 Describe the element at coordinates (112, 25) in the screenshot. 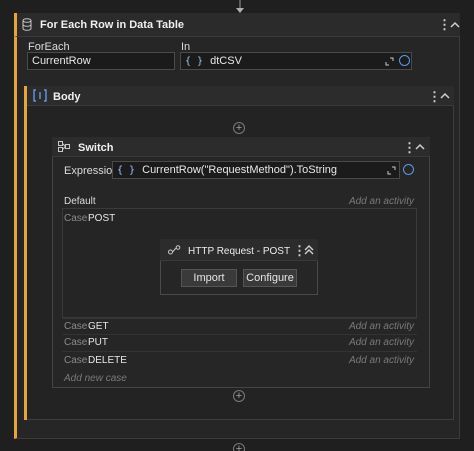

I see `foreach-activity-title: For Each Row in Data Table` at that location.